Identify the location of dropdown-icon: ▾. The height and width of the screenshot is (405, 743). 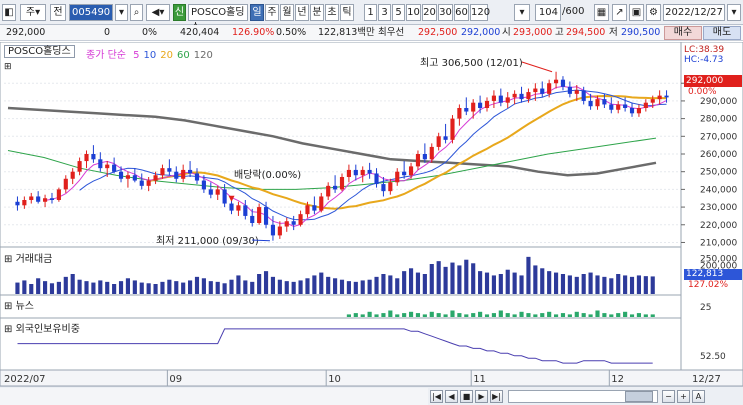
(522, 12).